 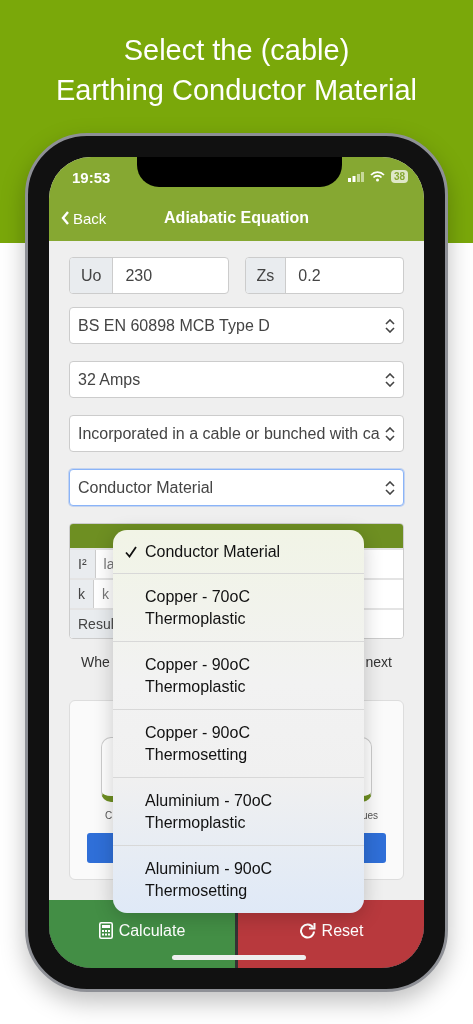 I want to click on status-time: 19:53, so click(x=91, y=177).